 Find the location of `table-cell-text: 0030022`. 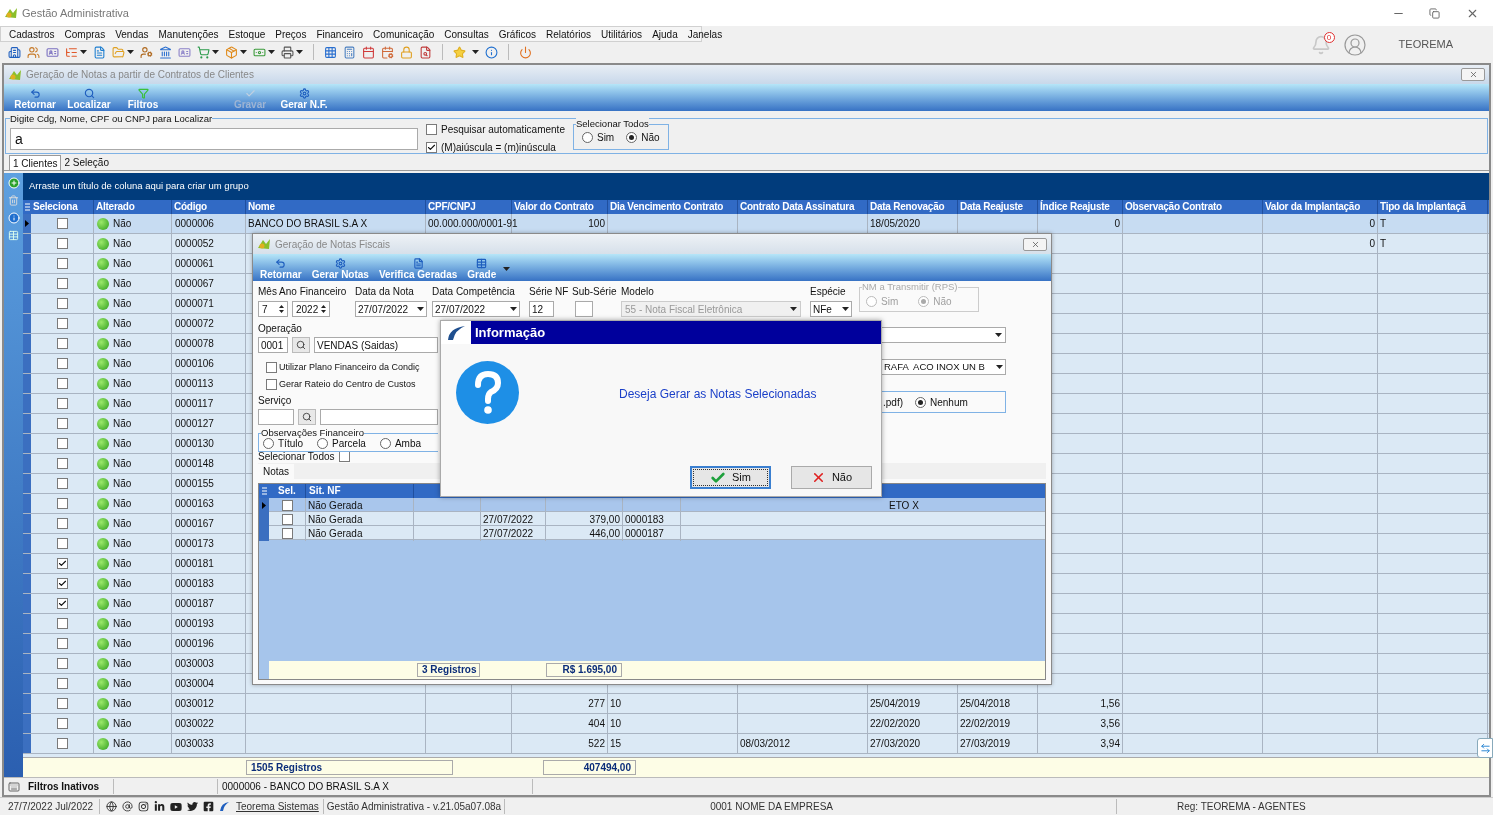

table-cell-text: 0030022 is located at coordinates (194, 724).